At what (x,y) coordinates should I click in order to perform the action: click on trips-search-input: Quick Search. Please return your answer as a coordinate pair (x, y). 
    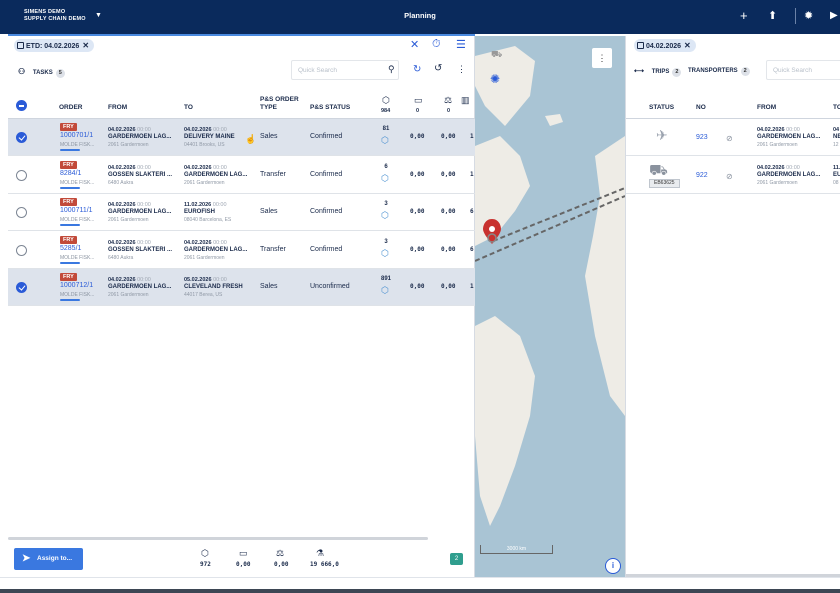
    Looking at the image, I should click on (803, 70).